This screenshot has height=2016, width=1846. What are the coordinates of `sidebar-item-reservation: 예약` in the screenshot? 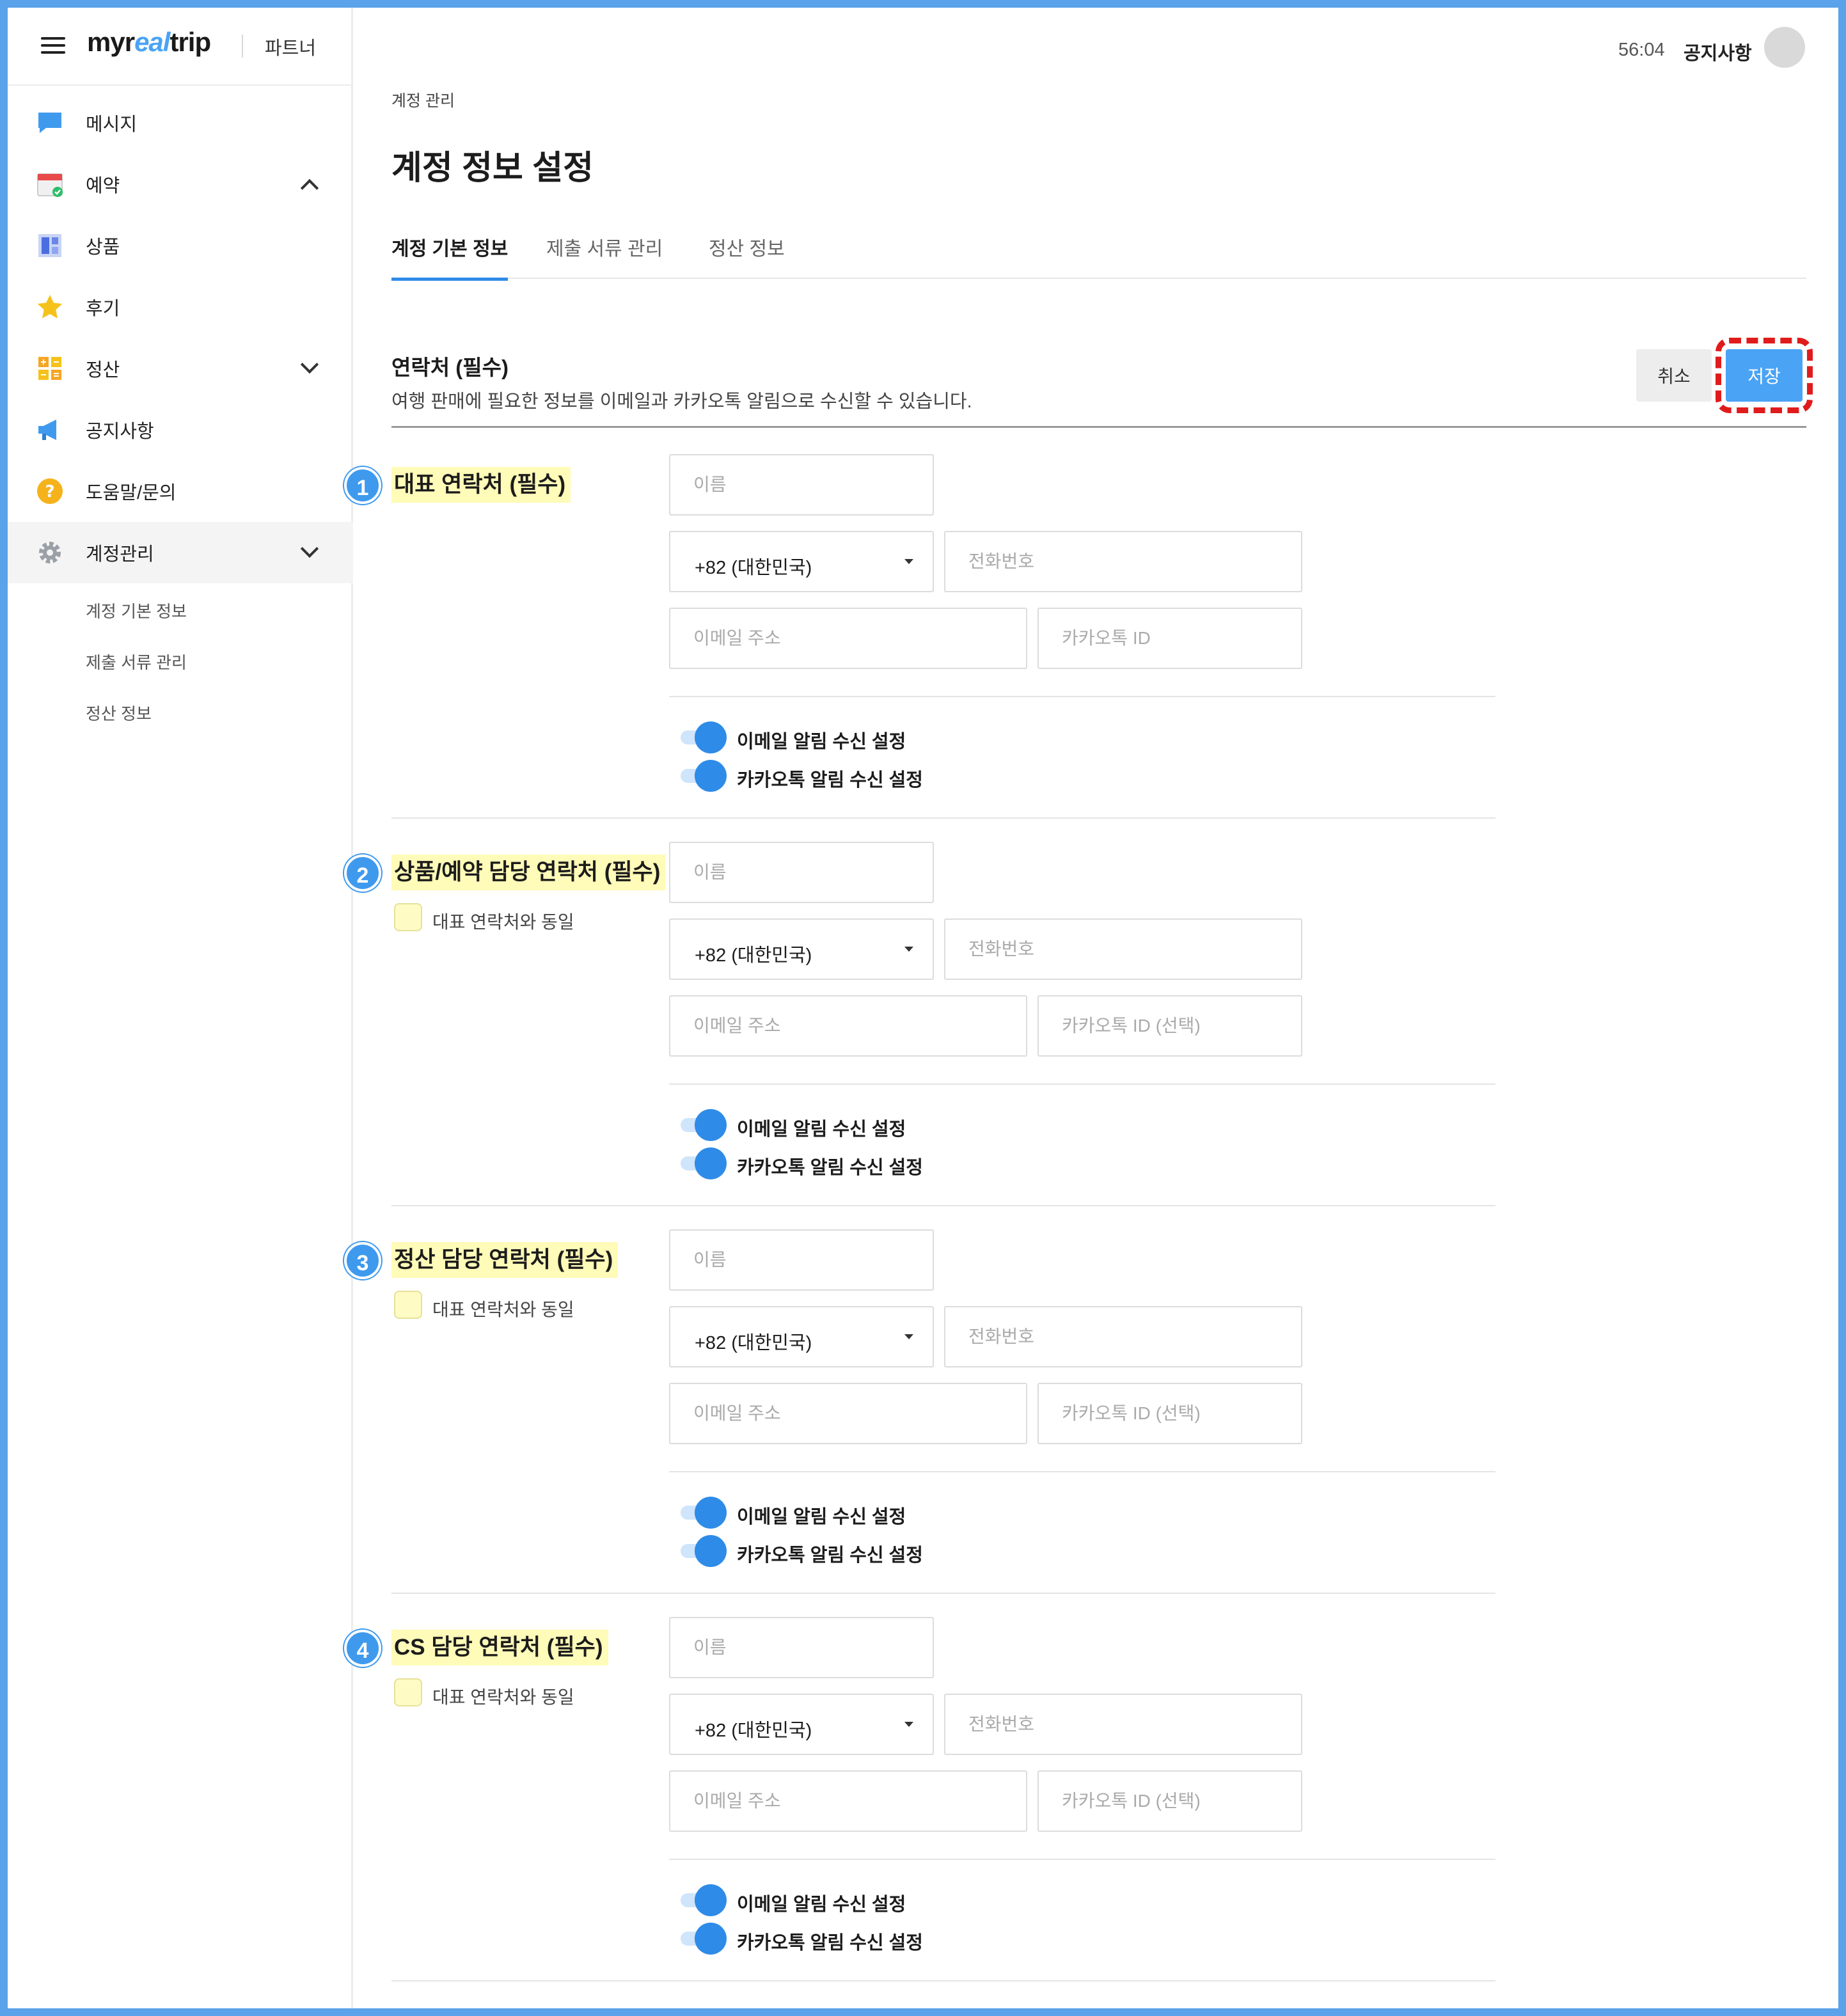 It's located at (180, 184).